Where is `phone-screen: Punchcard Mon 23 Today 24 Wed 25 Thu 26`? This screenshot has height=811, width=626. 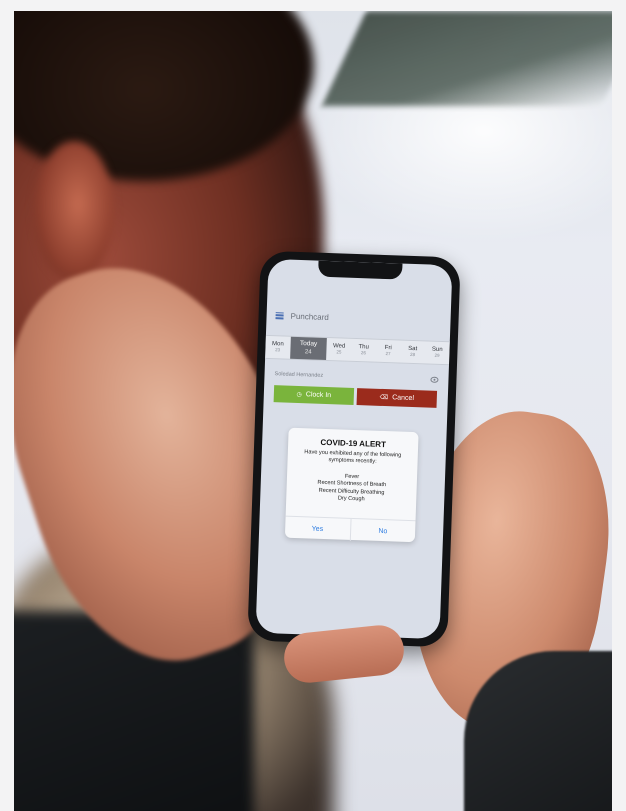
phone-screen: Punchcard Mon 23 Today 24 Wed 25 Thu 26 is located at coordinates (354, 449).